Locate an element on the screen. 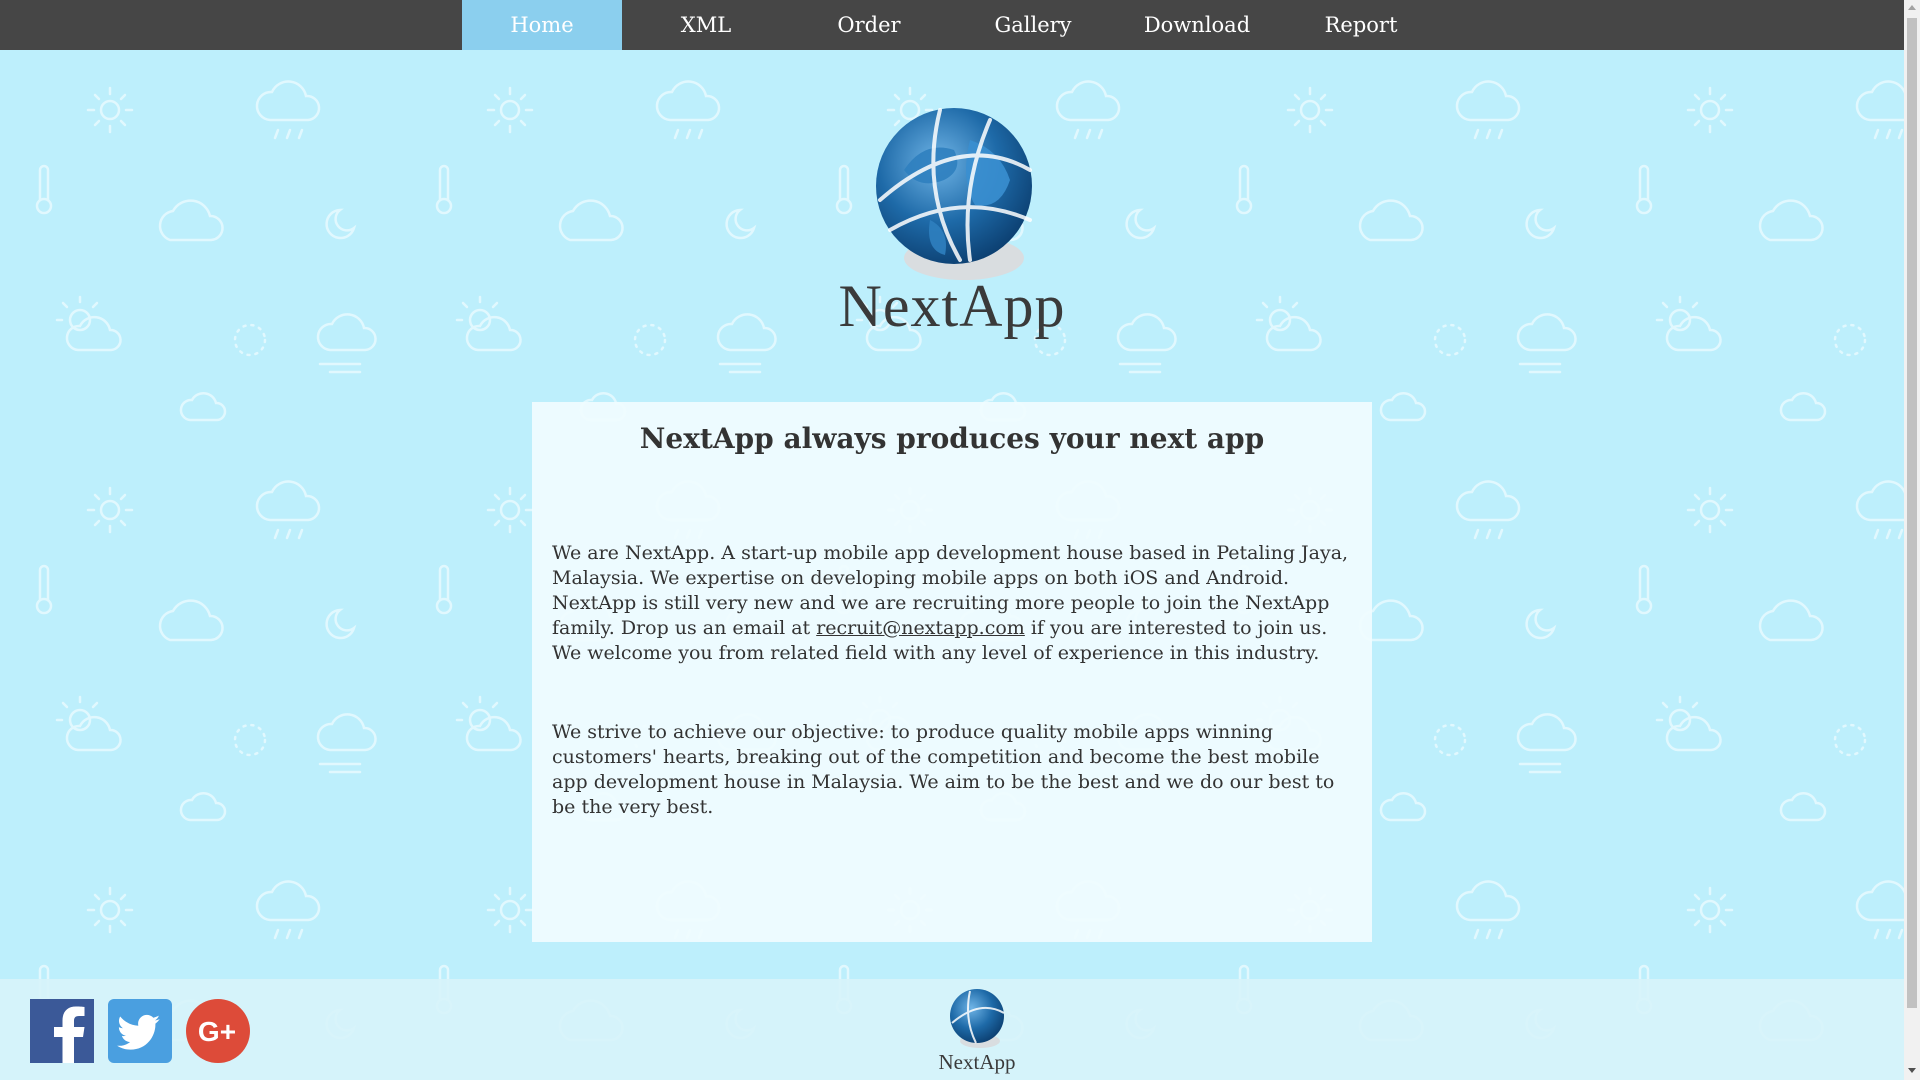  facebook-icon is located at coordinates (62, 1031).